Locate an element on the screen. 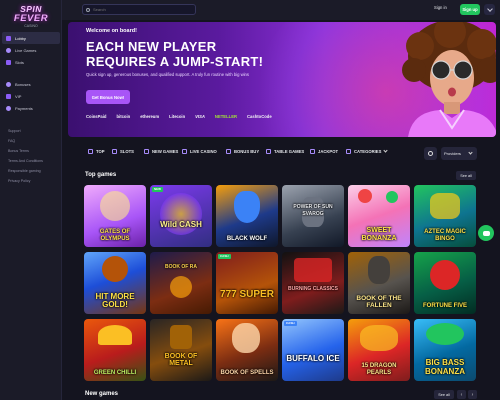 The image size is (500, 400). search-box is located at coordinates (139, 9).